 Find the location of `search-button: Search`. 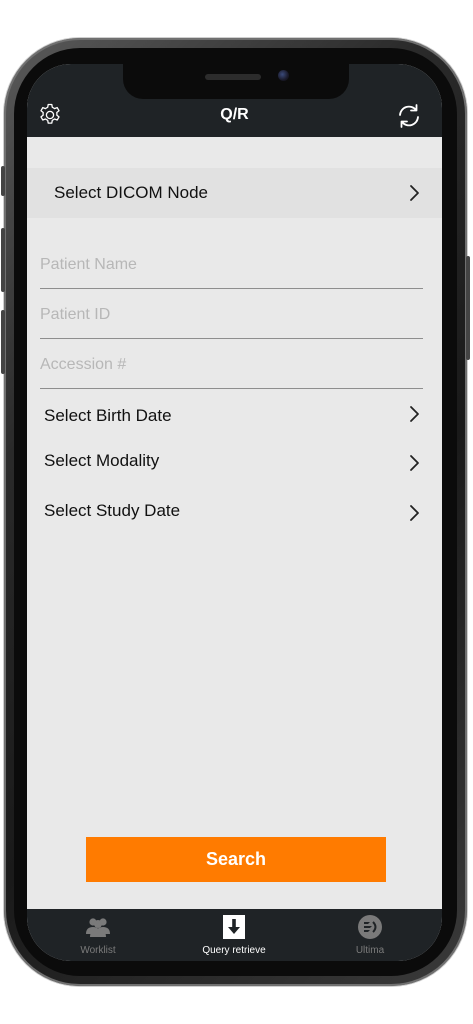

search-button: Search is located at coordinates (236, 859).